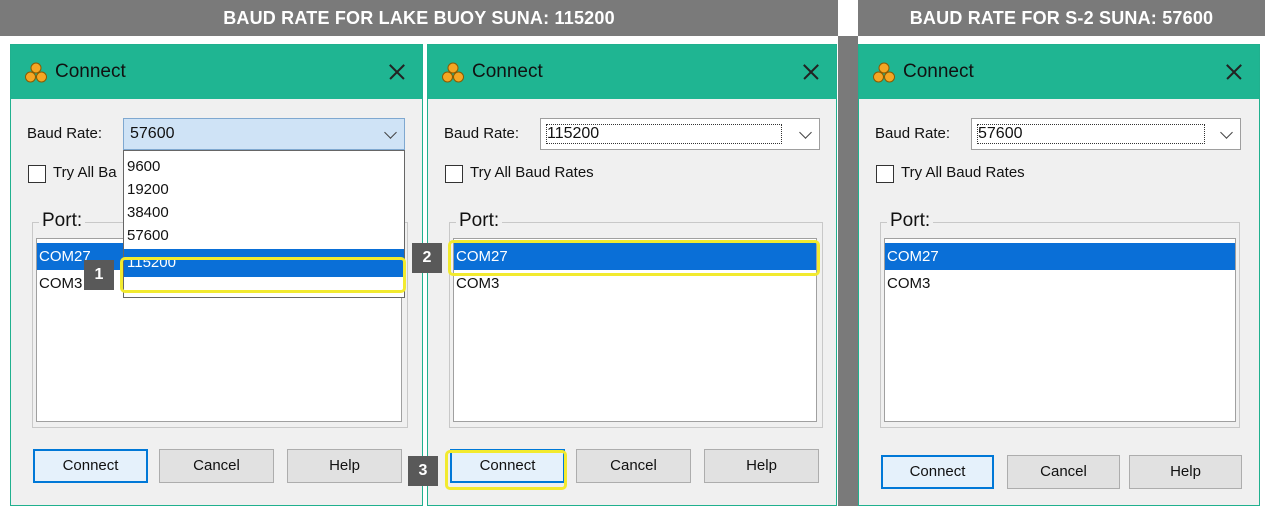  Describe the element at coordinates (848, 271) in the screenshot. I see `panel-divider` at that location.